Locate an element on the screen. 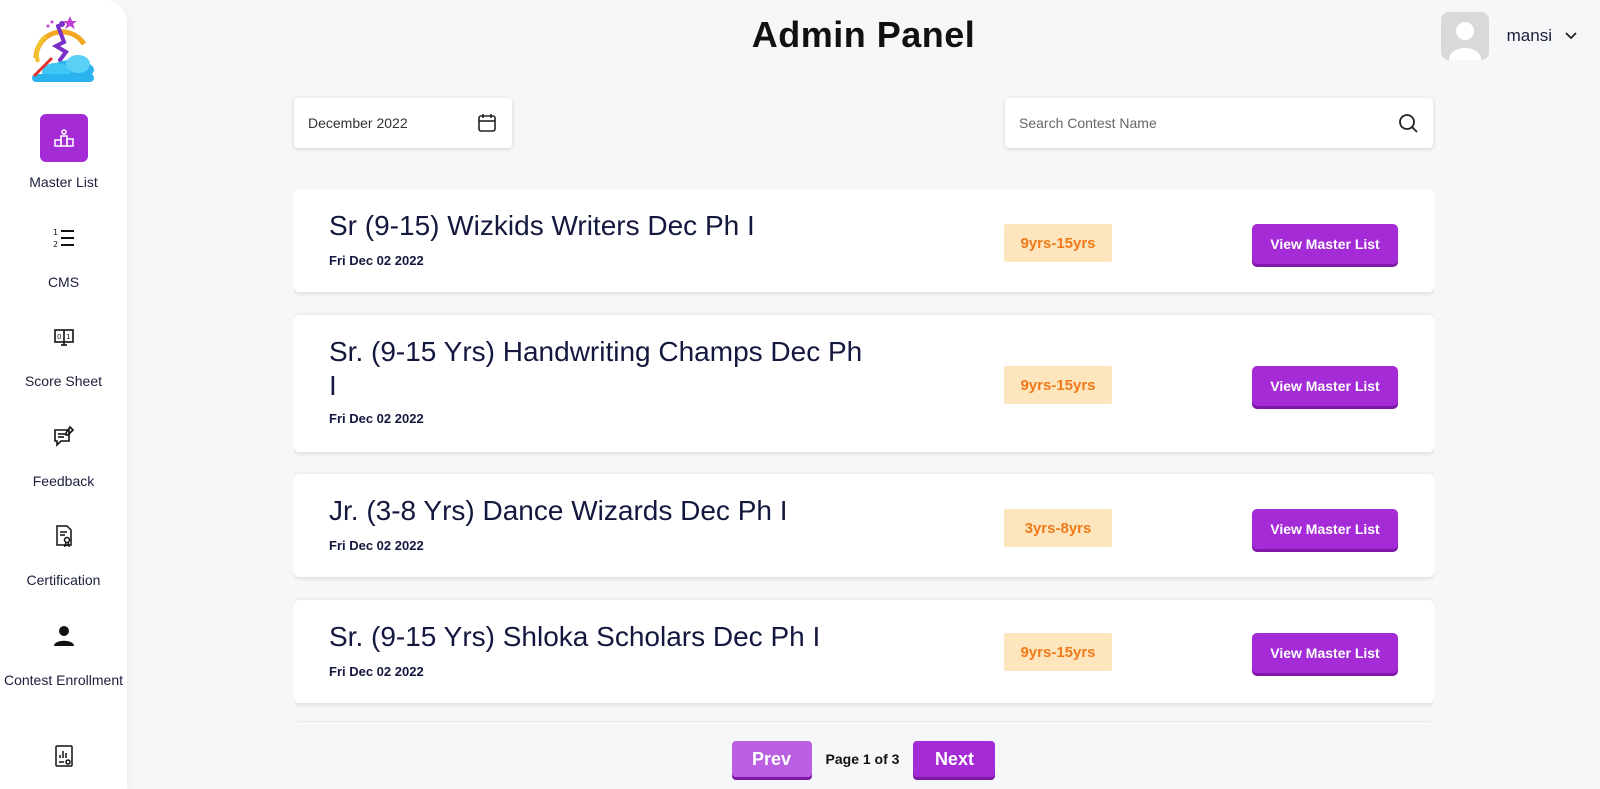 The width and height of the screenshot is (1600, 789). search-box is located at coordinates (1219, 123).